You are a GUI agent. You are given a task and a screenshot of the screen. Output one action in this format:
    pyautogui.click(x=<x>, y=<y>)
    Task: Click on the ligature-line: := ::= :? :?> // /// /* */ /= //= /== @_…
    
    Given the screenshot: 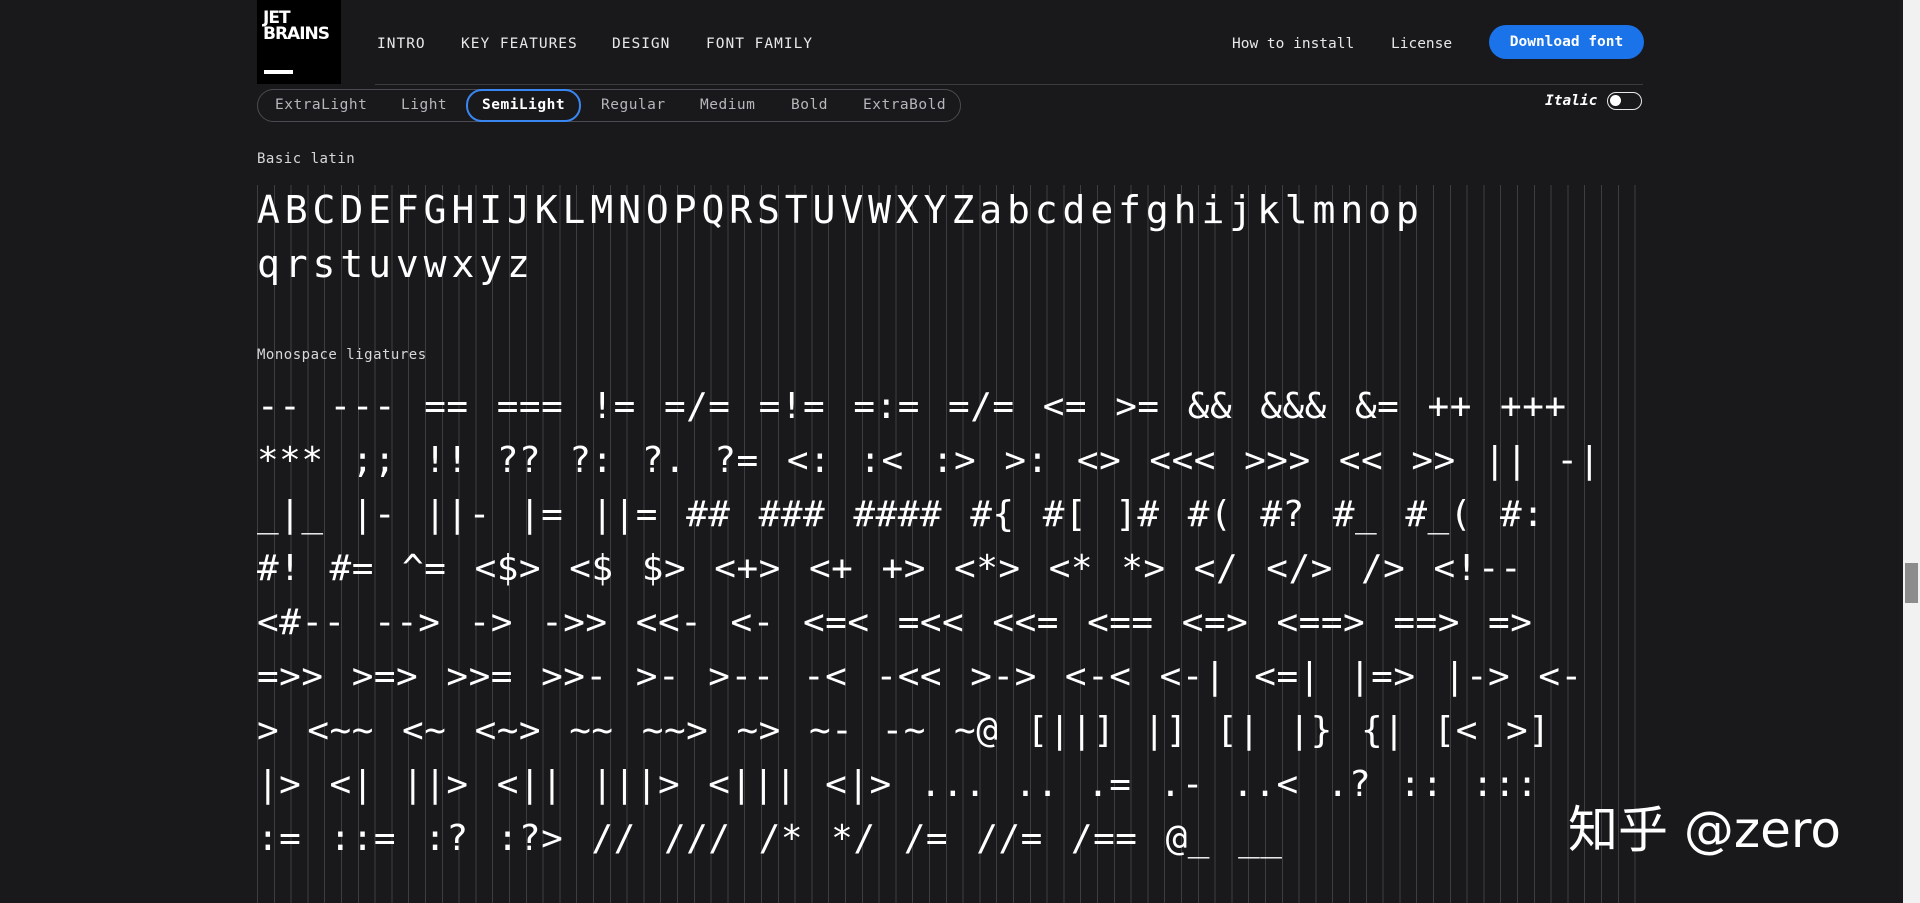 What is the action you would take?
    pyautogui.click(x=770, y=838)
    